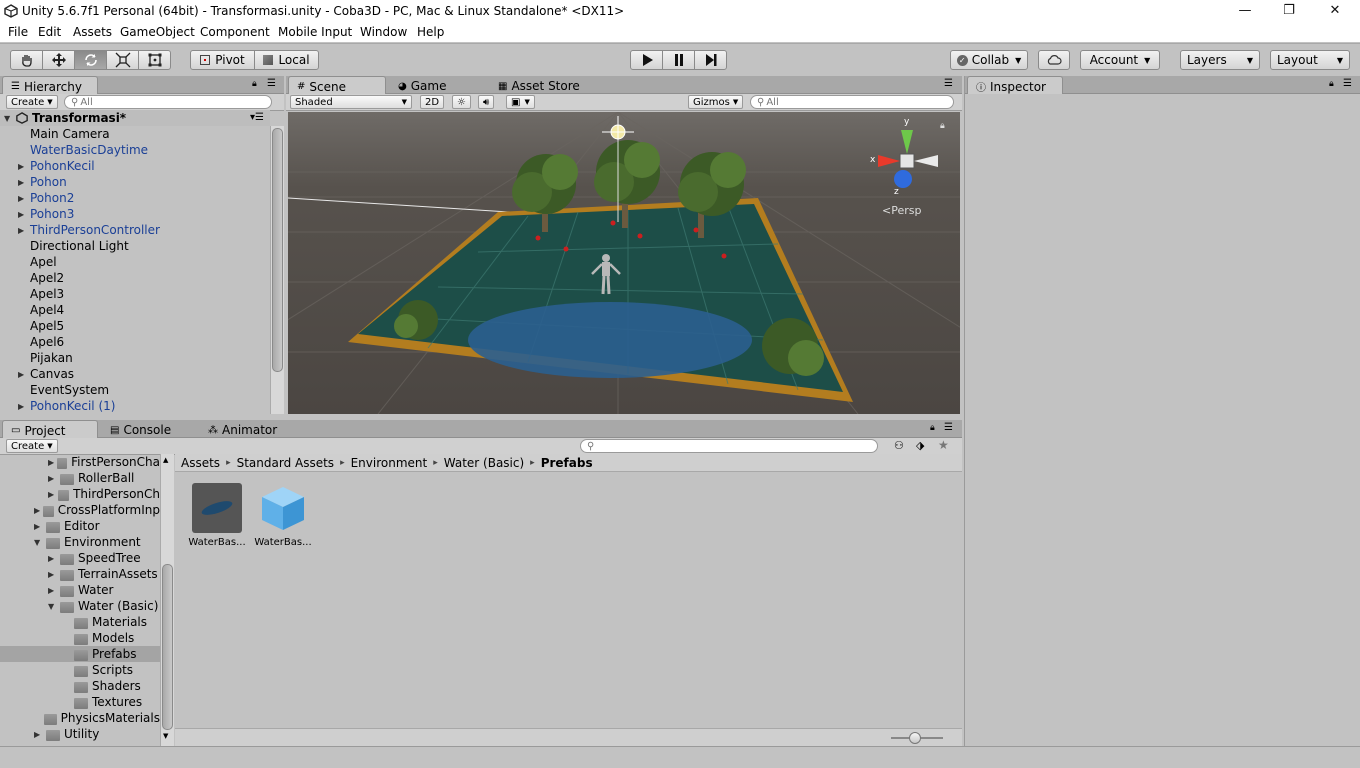  What do you see at coordinates (1335, 12) in the screenshot?
I see `close-button: ✕` at bounding box center [1335, 12].